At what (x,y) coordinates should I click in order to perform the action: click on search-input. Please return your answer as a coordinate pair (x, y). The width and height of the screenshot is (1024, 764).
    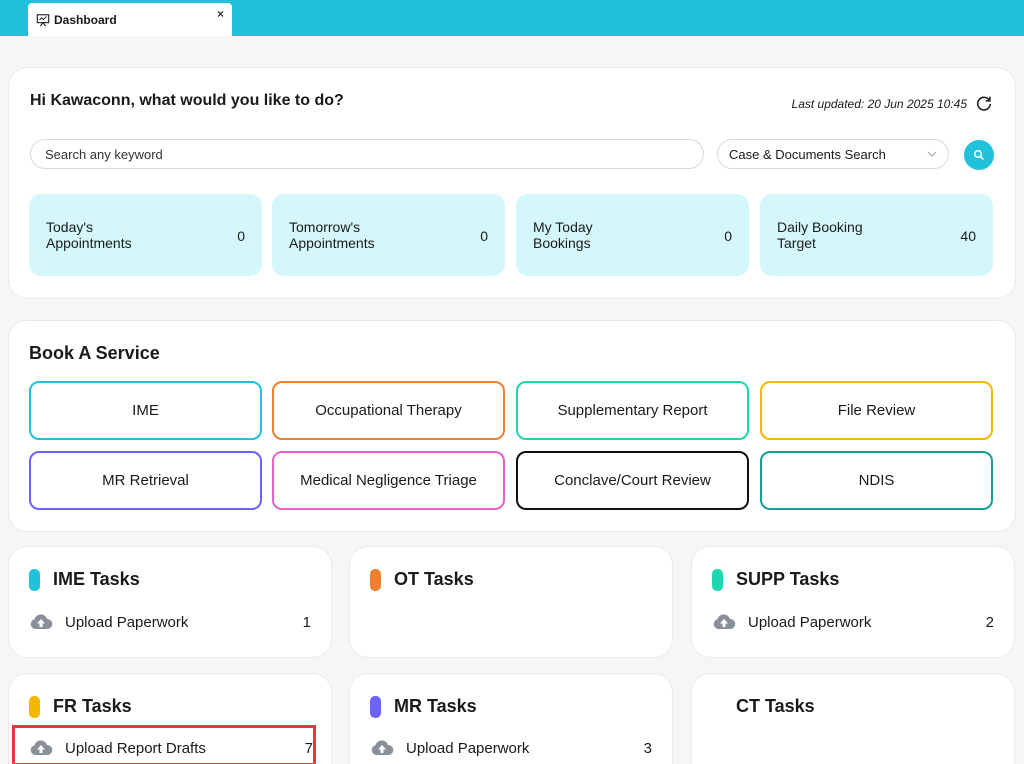
    Looking at the image, I should click on (367, 154).